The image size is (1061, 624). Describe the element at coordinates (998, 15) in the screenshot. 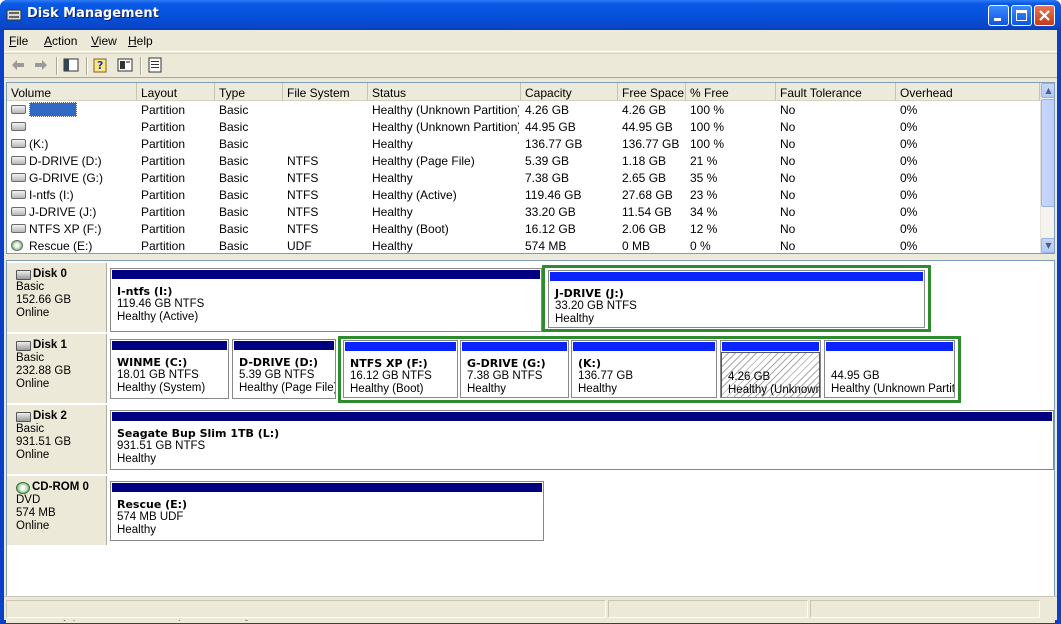

I see `minimize-button` at that location.